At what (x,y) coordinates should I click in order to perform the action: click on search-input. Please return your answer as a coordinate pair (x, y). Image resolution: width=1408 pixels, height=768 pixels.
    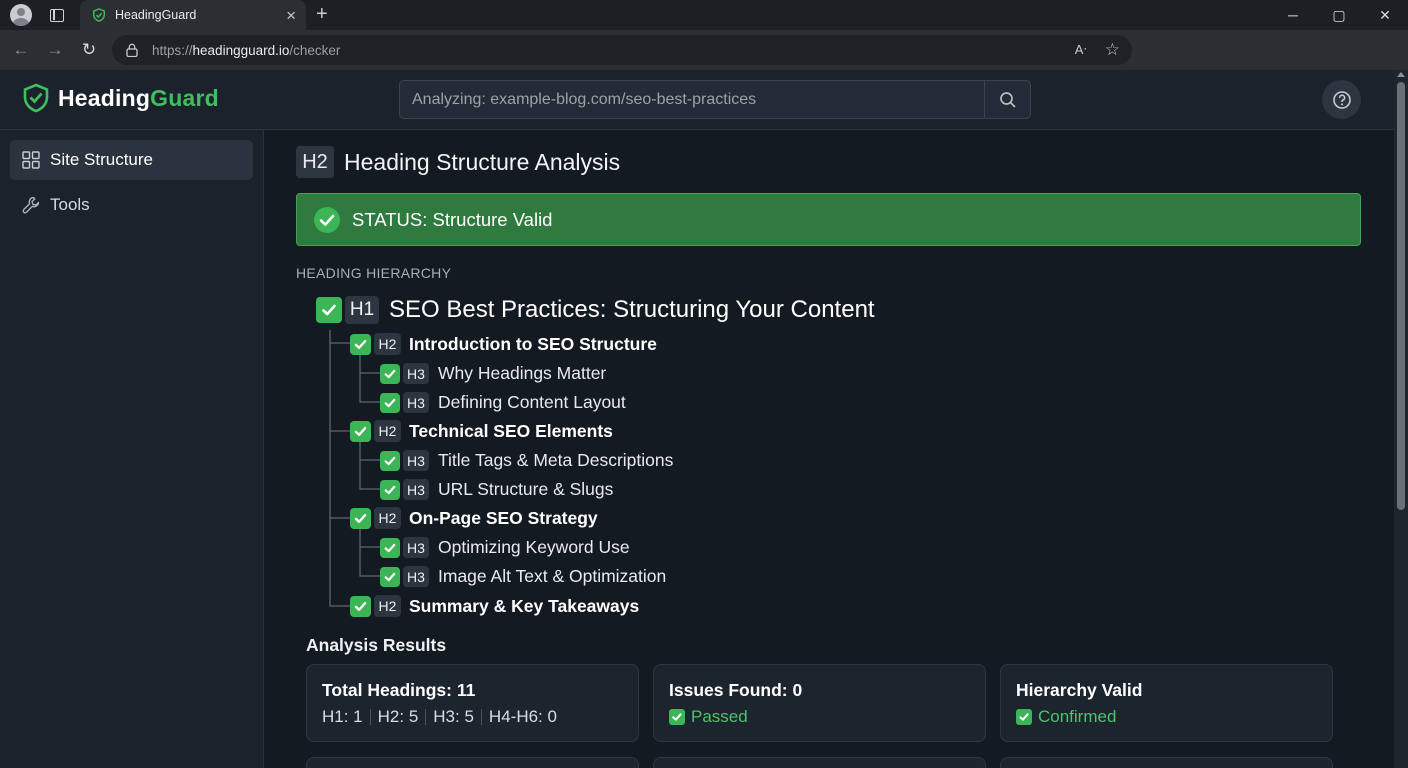
    Looking at the image, I should click on (692, 99).